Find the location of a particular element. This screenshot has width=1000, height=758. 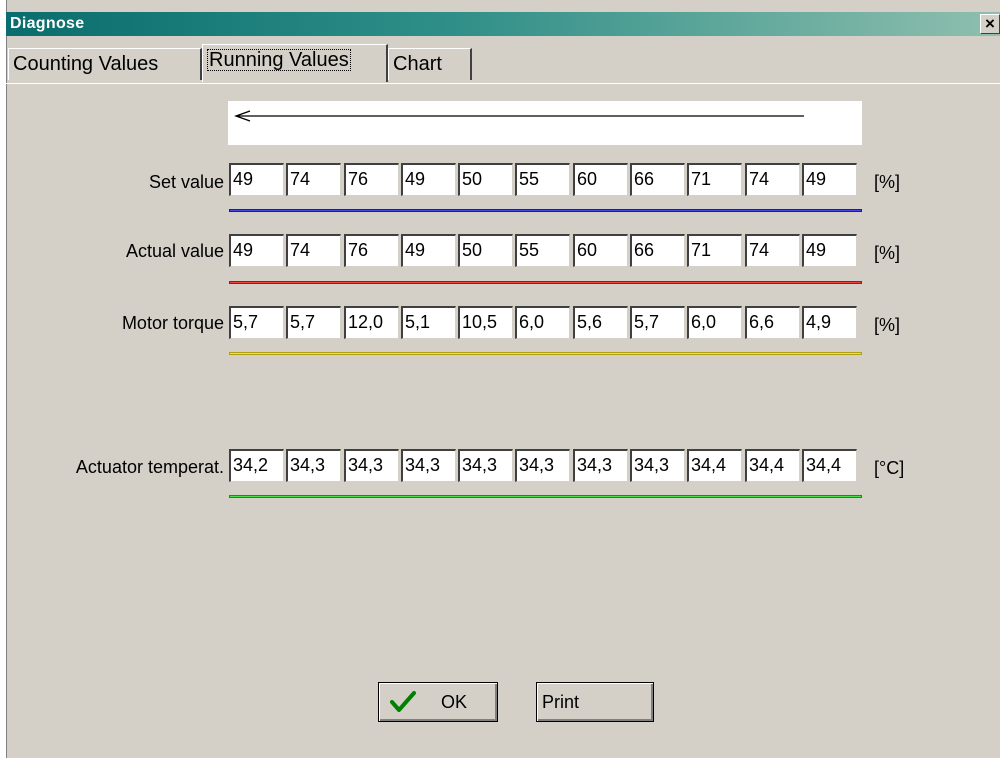

actuator-temperature-unit: [°C] is located at coordinates (889, 468).